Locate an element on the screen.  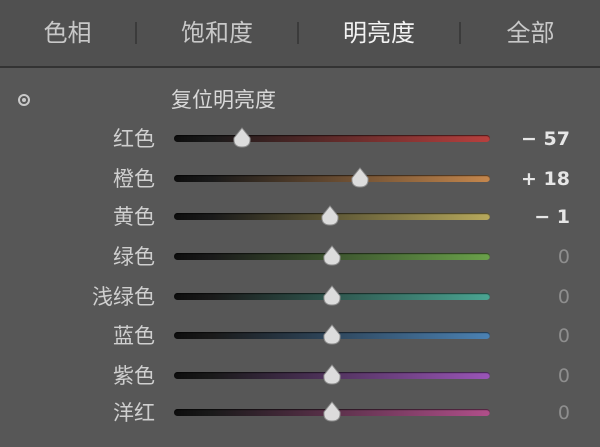
slider-track-orange is located at coordinates (332, 177).